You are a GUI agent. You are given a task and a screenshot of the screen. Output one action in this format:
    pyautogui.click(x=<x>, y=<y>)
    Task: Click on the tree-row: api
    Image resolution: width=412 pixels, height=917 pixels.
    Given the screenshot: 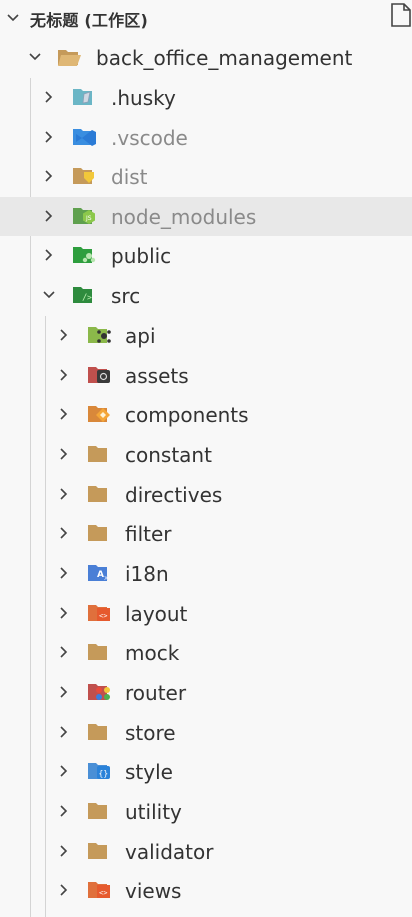 What is the action you would take?
    pyautogui.click(x=206, y=335)
    